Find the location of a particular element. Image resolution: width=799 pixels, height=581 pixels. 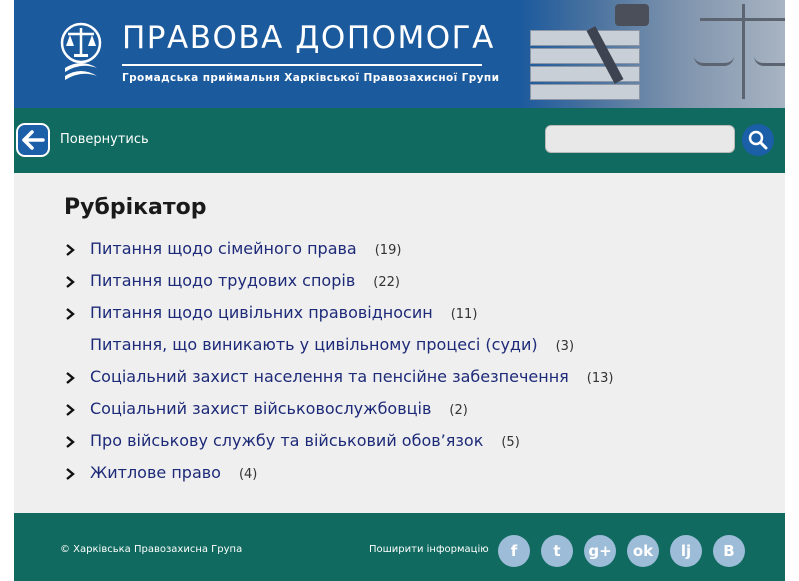

livejournal-icon: lj is located at coordinates (686, 551).